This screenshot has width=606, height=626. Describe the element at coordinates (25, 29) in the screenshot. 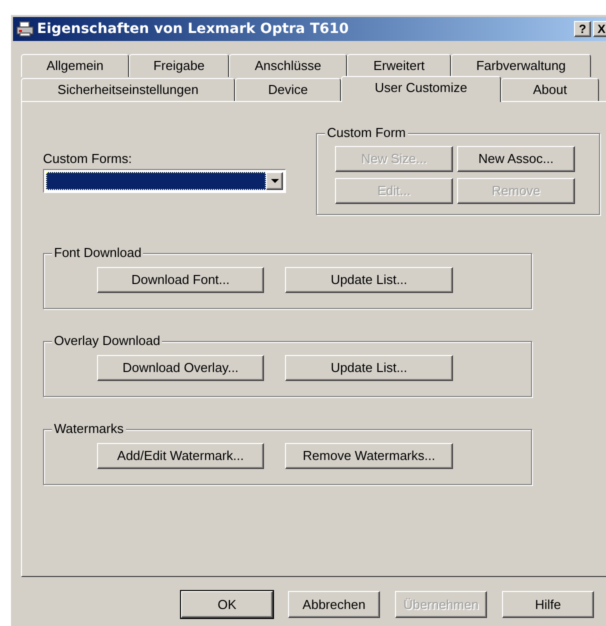

I see `printer-icon` at that location.